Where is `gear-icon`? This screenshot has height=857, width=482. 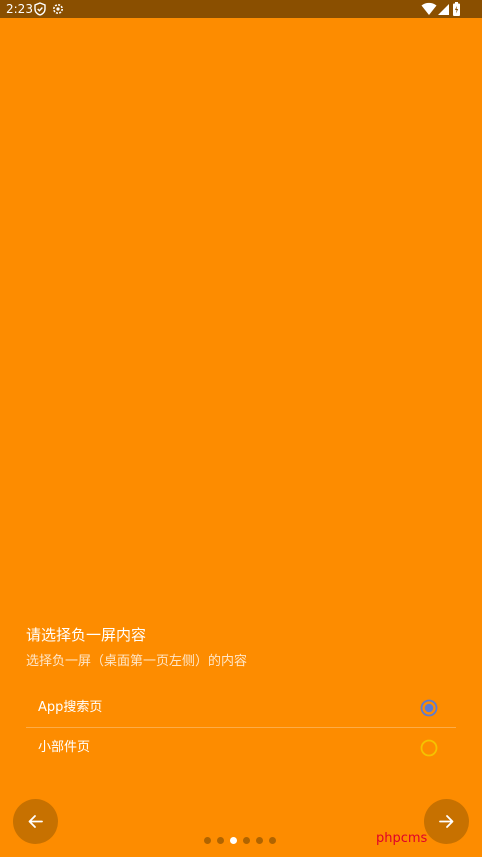 gear-icon is located at coordinates (58, 9).